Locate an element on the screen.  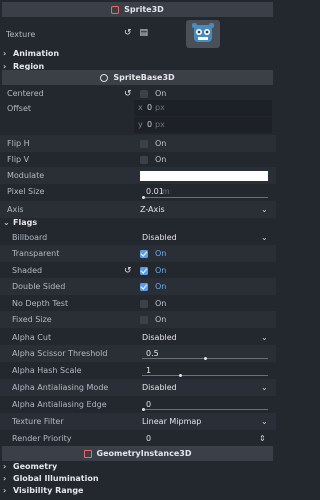
billboard-row: Billboard Disabled ⌄ is located at coordinates (138, 237).